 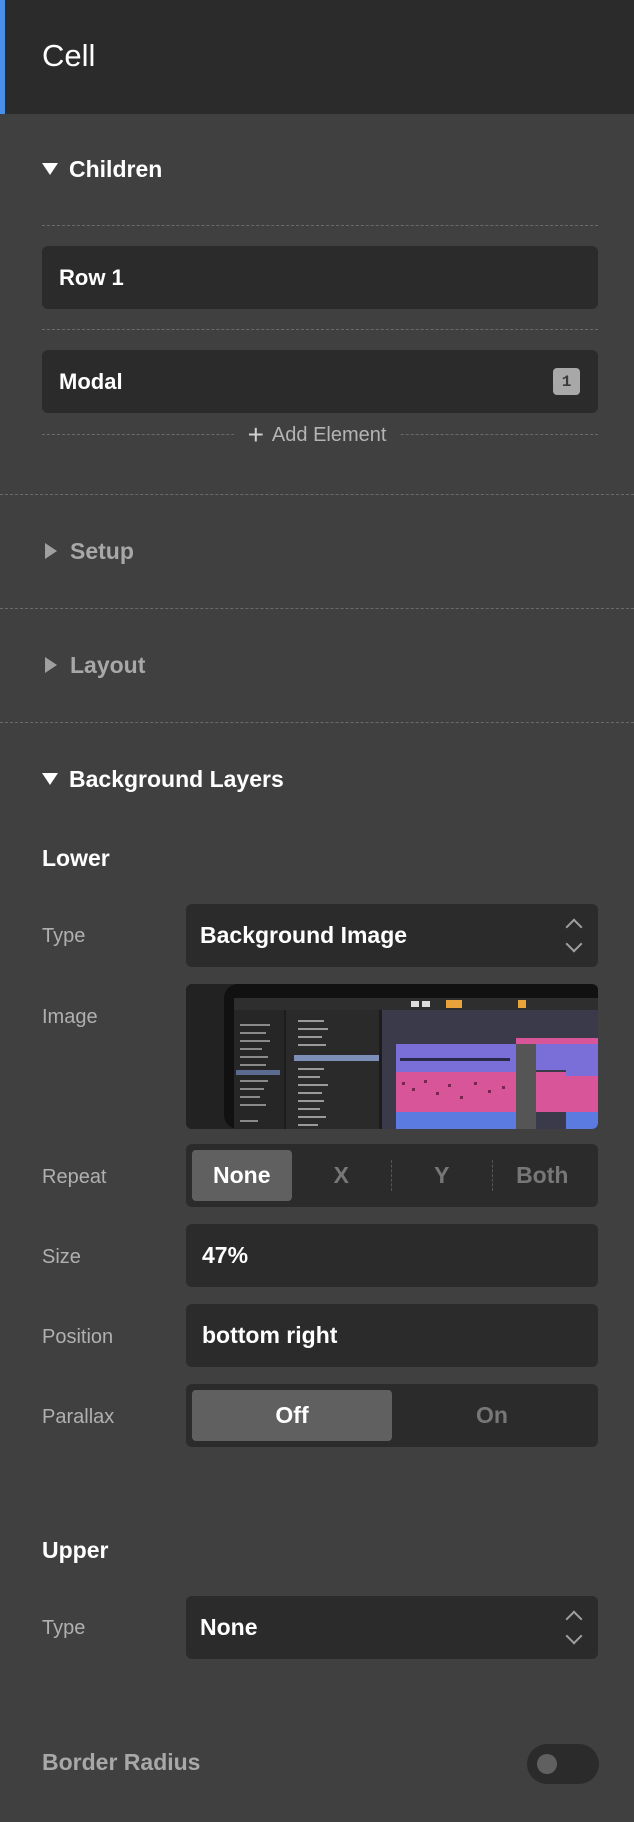 I want to click on repeat-segmented-control: None X Y Both, so click(x=392, y=1175).